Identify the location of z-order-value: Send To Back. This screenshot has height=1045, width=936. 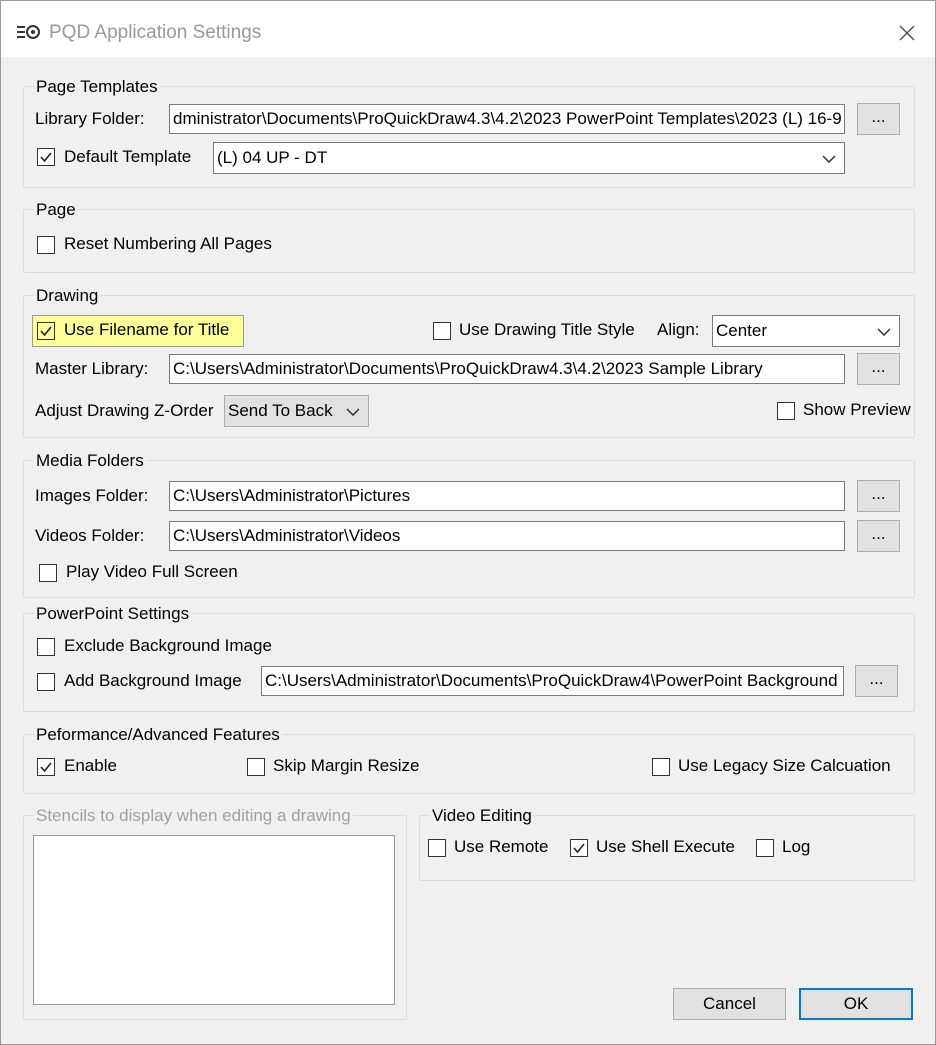
(280, 410).